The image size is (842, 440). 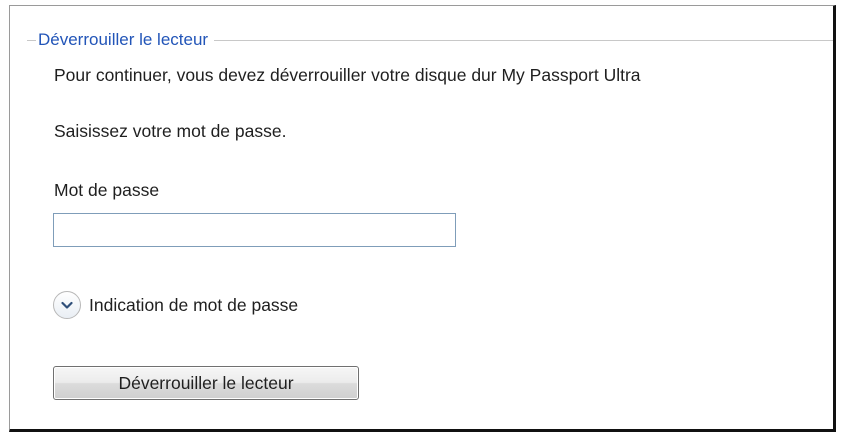 I want to click on chevron-down-icon, so click(x=67, y=305).